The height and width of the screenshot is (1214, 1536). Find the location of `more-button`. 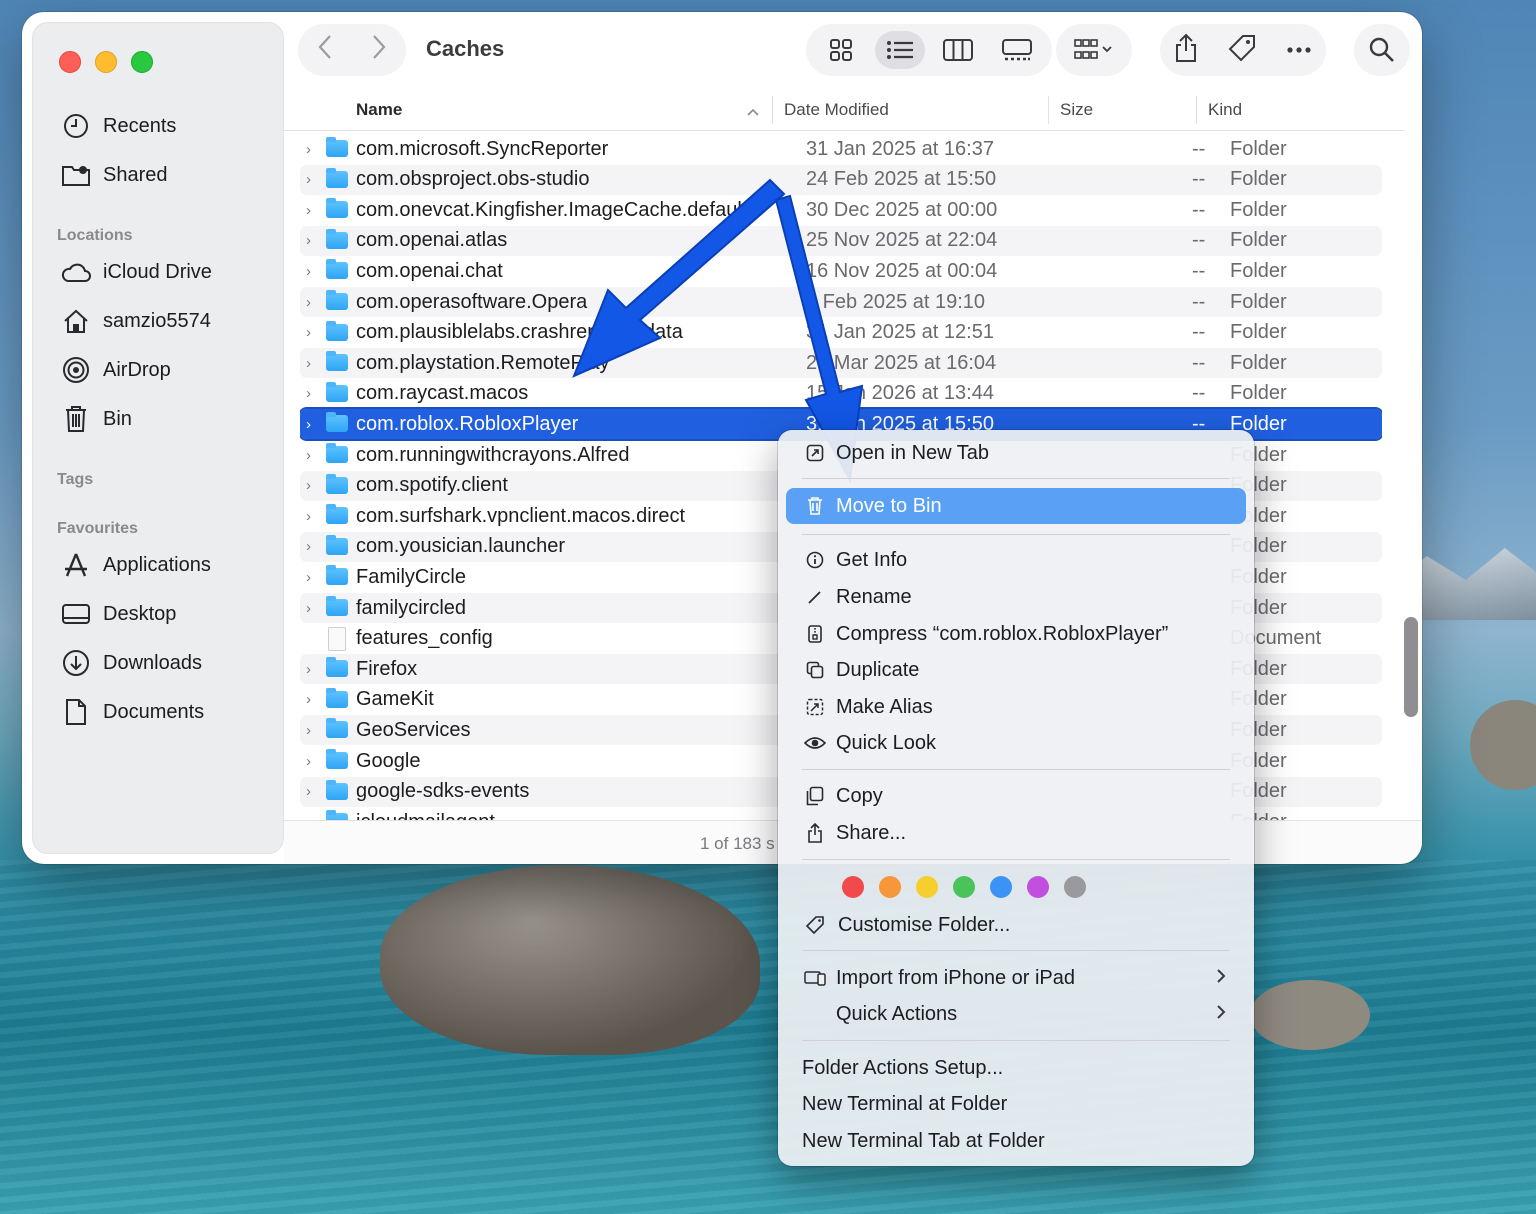

more-button is located at coordinates (1299, 50).